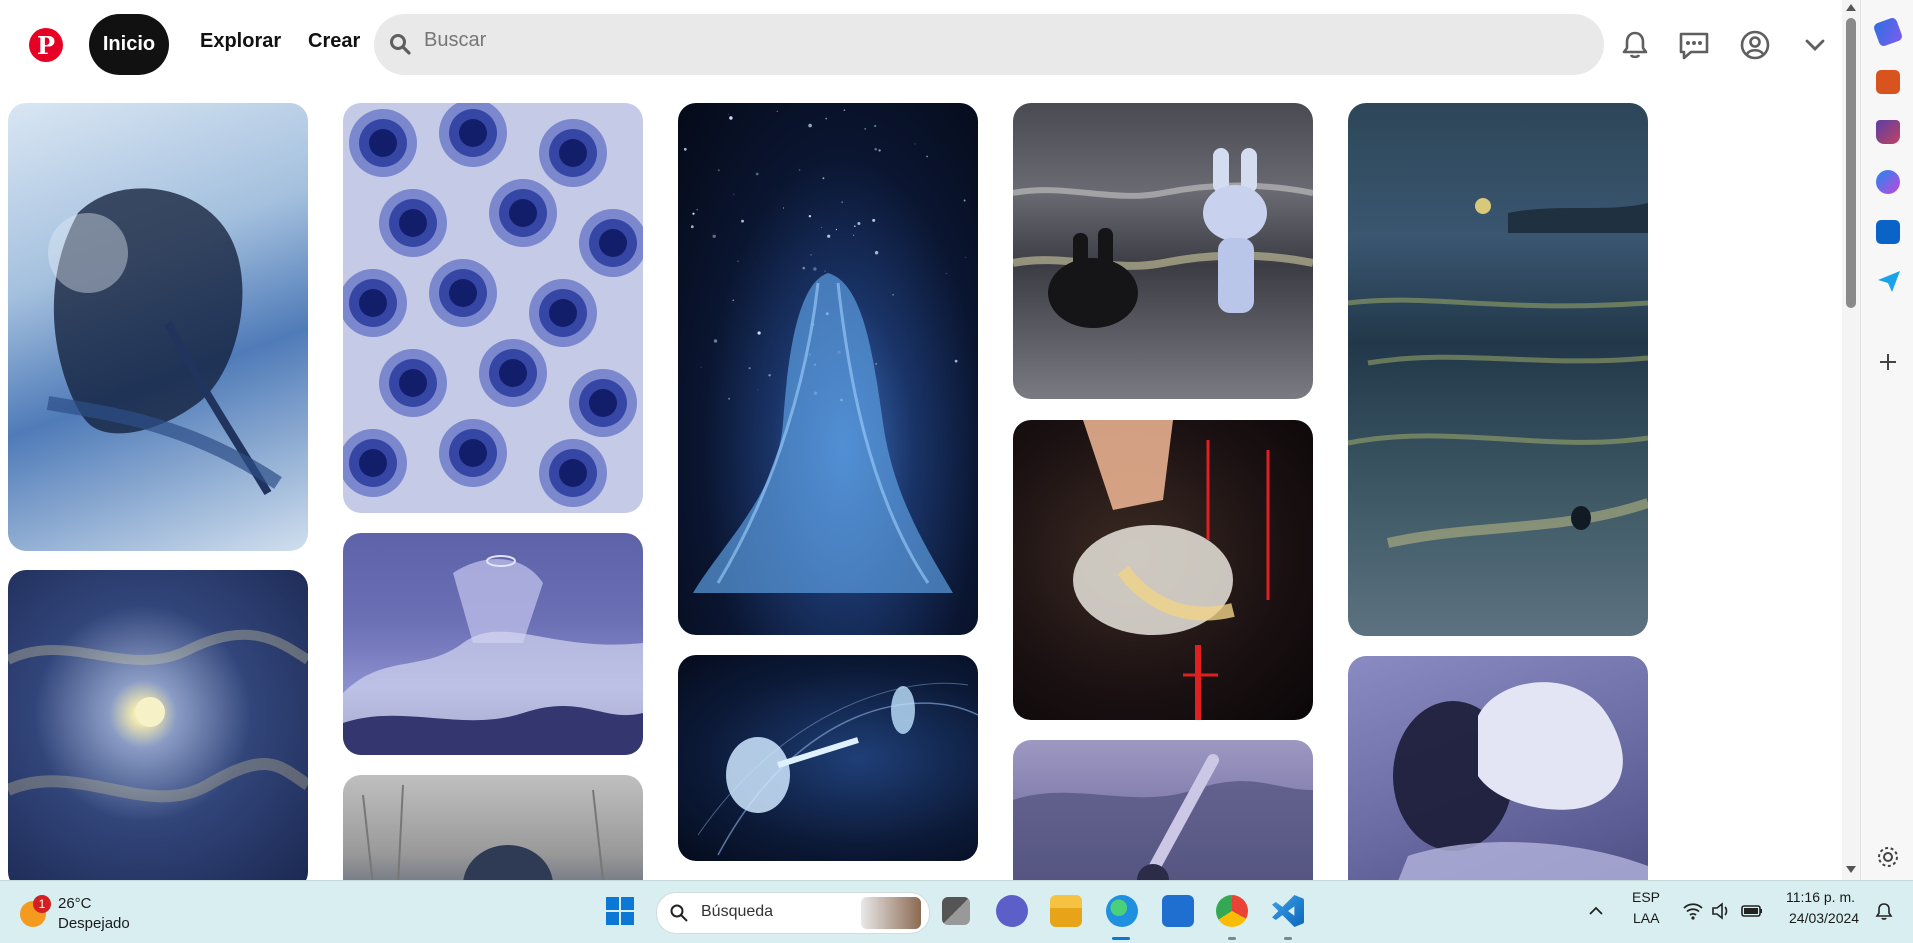 The width and height of the screenshot is (1913, 943). I want to click on scroll-up-arrow-icon, so click(1851, 7).